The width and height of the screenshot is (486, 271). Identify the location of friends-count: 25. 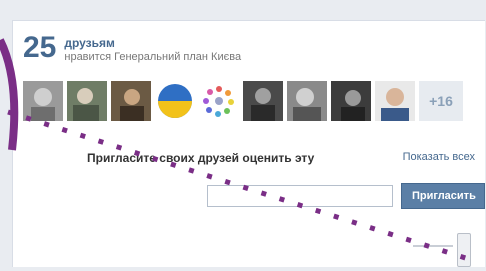
(40, 47).